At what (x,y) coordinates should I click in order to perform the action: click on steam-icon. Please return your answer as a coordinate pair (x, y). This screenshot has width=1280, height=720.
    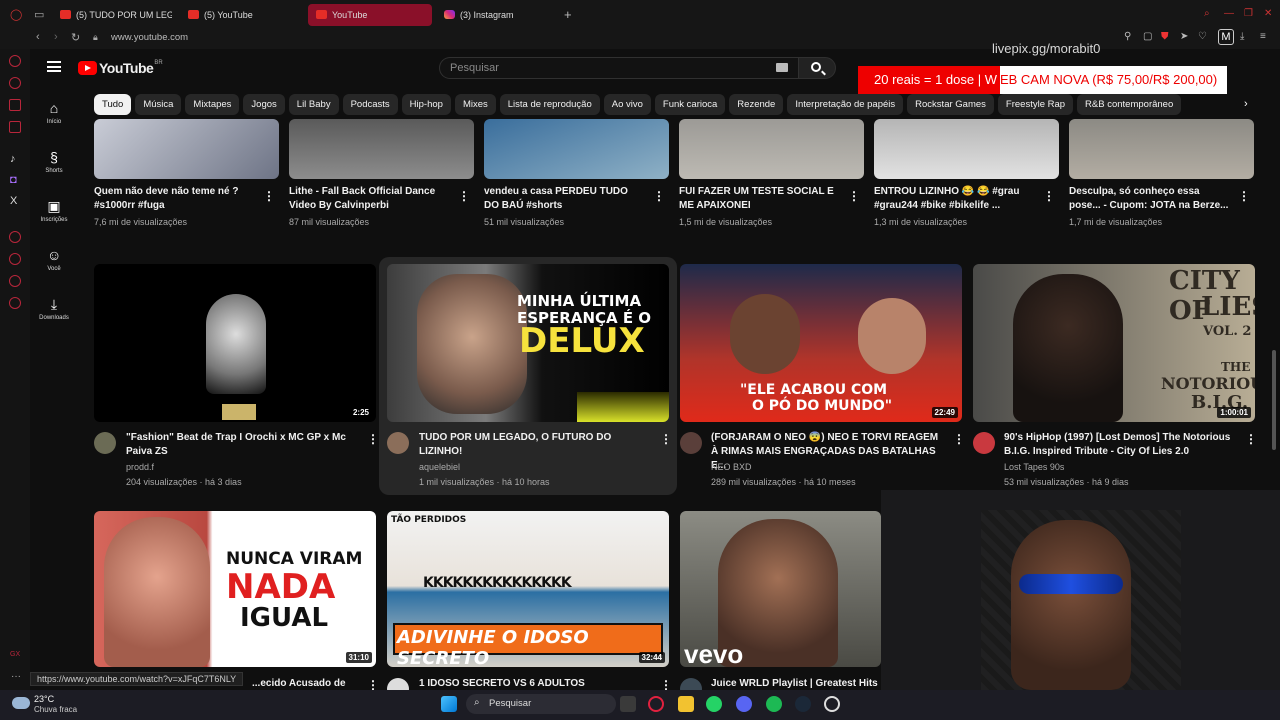
    Looking at the image, I should click on (803, 704).